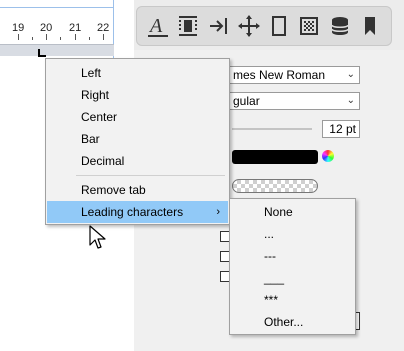 The width and height of the screenshot is (404, 351). I want to click on ruler-number: 20, so click(46, 28).